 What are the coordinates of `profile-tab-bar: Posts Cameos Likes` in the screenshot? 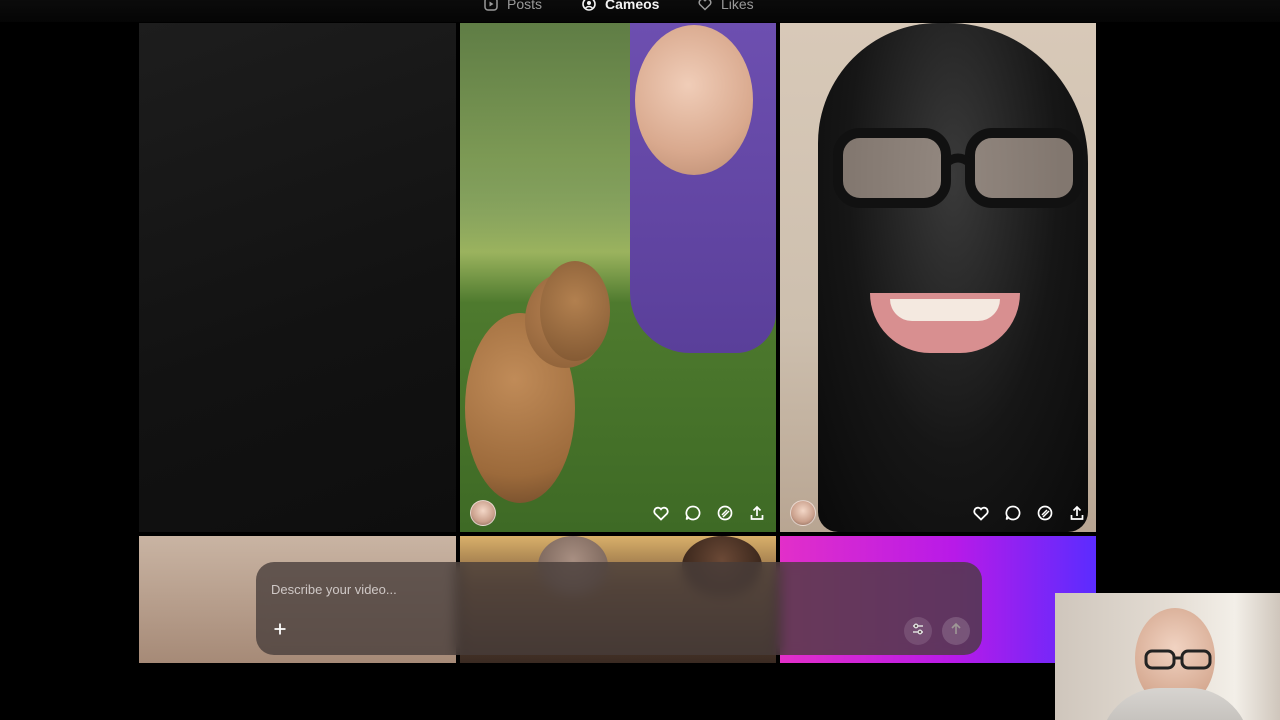 It's located at (640, 11).